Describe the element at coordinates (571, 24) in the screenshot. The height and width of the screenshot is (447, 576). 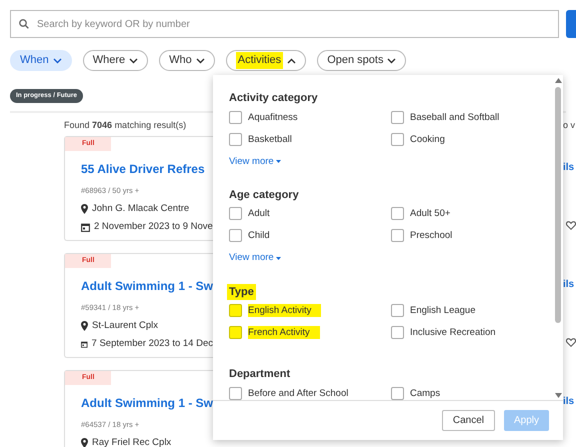
I see `search-button` at that location.